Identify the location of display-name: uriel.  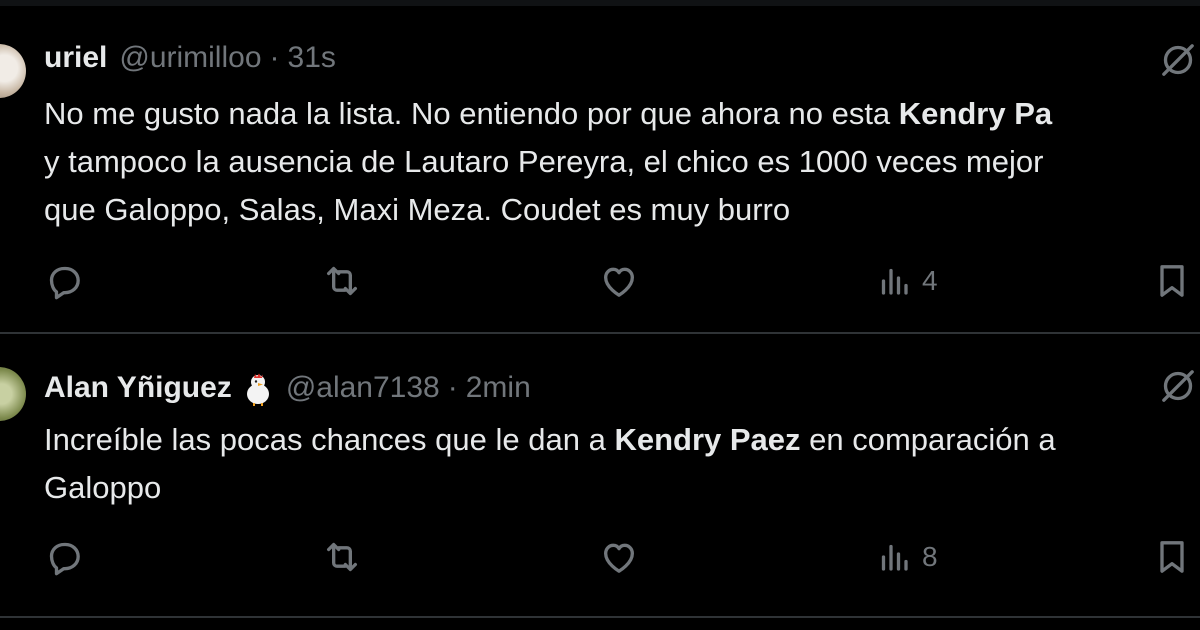
(75, 58).